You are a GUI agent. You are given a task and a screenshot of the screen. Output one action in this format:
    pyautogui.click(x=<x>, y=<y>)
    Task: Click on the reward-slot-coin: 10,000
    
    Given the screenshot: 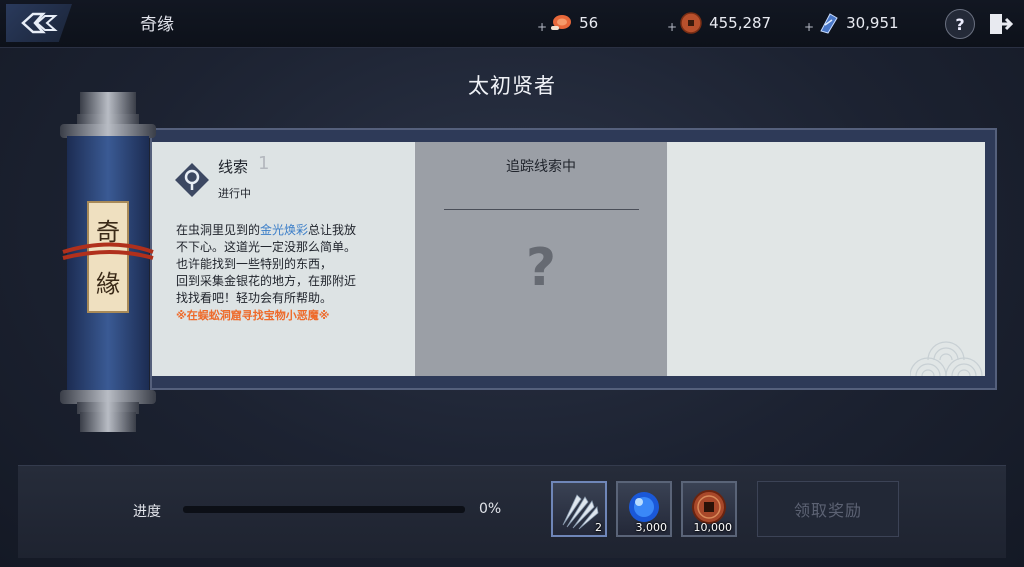 What is the action you would take?
    pyautogui.click(x=709, y=509)
    